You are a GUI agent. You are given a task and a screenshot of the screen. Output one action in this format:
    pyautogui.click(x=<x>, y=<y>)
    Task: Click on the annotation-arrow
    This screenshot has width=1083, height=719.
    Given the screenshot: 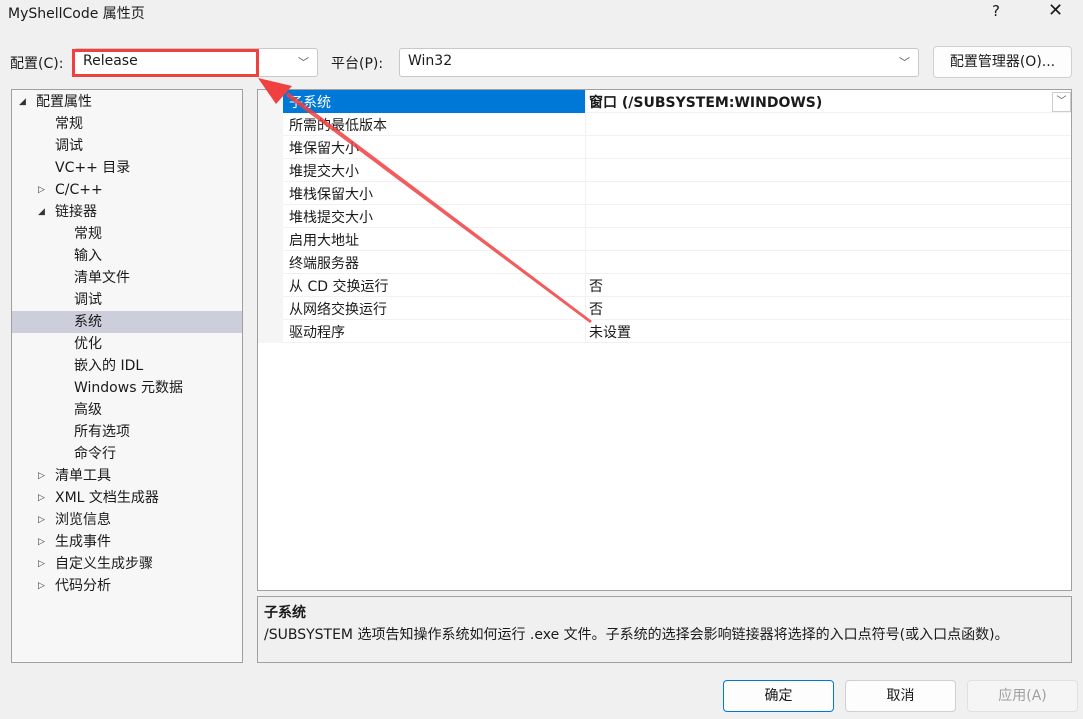 What is the action you would take?
    pyautogui.click(x=425, y=200)
    